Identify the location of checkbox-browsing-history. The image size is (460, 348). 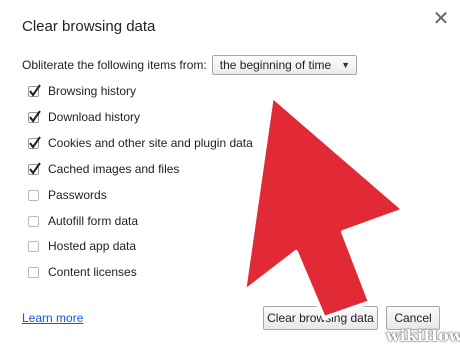
(34, 90).